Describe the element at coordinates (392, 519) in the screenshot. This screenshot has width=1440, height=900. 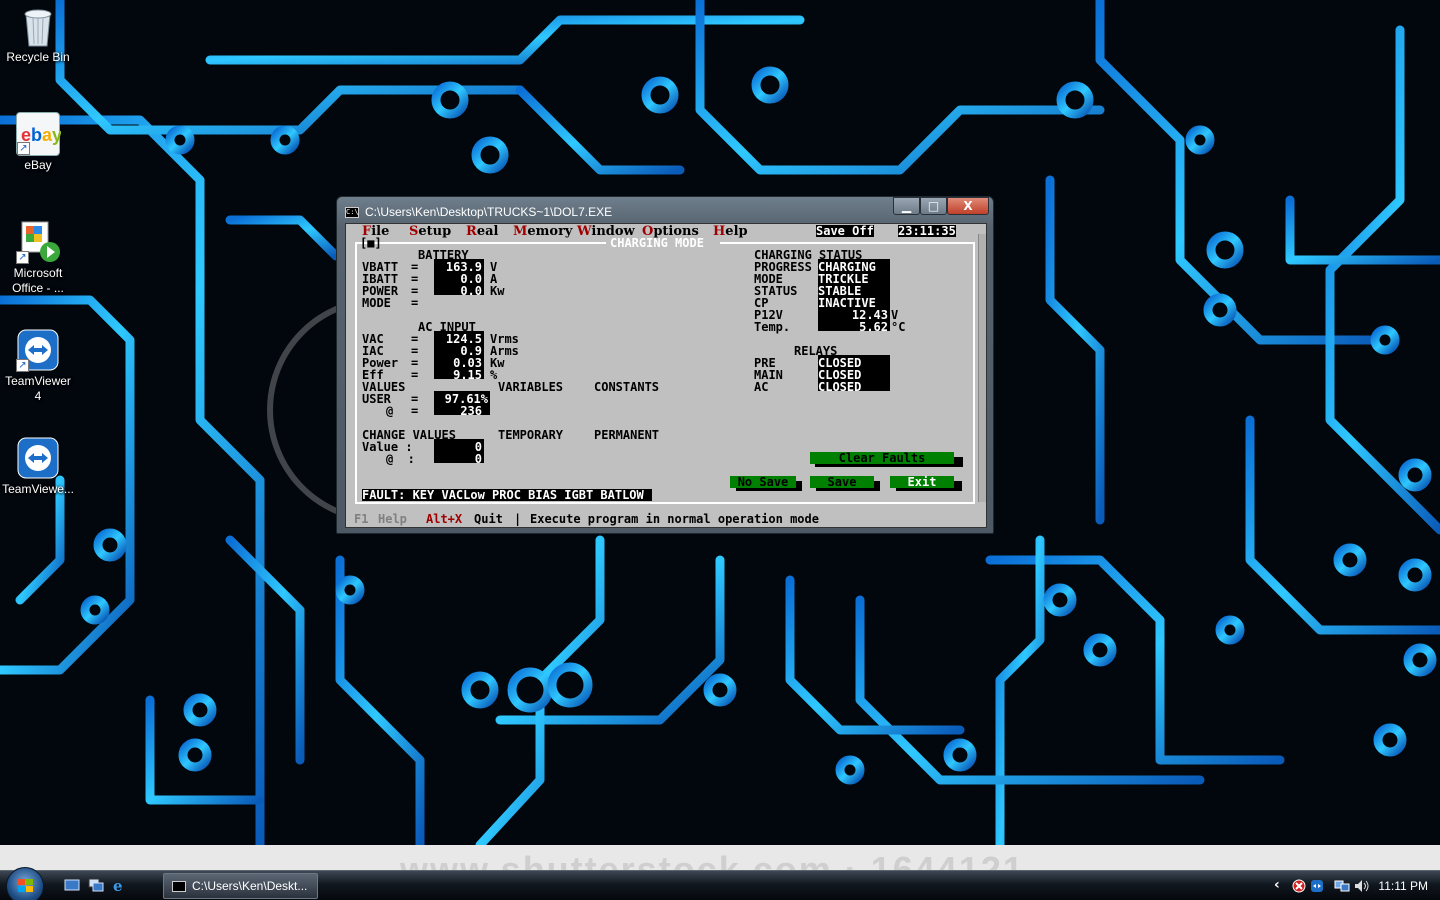
I see `help-hint: Help` at that location.